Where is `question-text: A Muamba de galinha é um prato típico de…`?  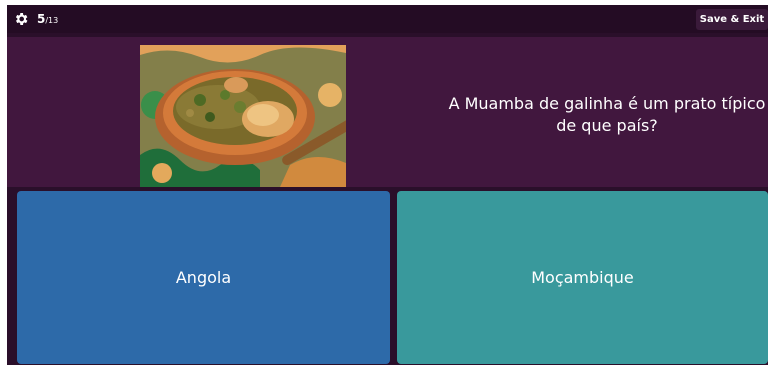
question-text: A Muamba de galinha é um prato típico de… is located at coordinates (607, 114).